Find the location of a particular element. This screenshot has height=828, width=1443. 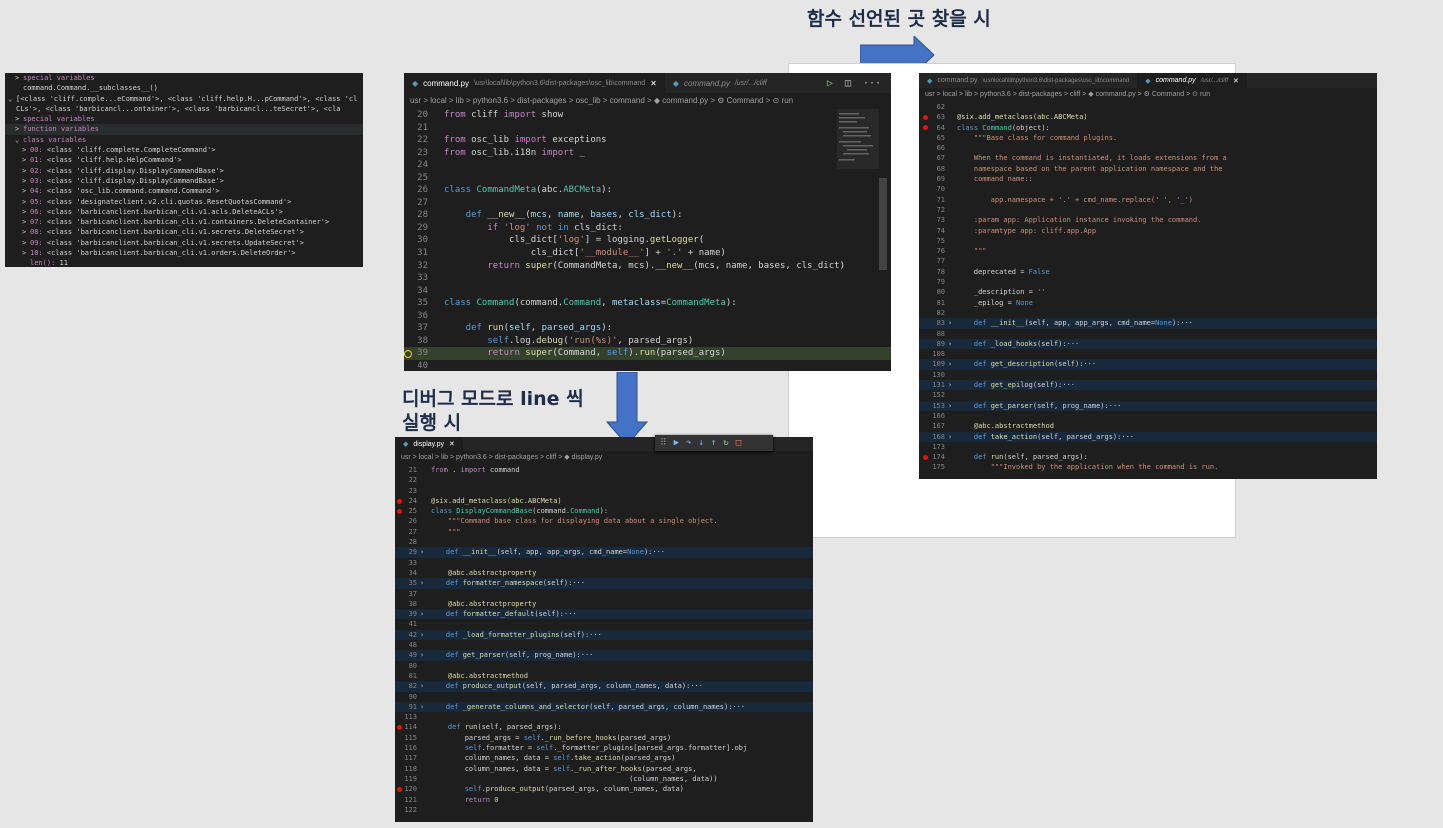

code-line: 37 is located at coordinates (604, 594).